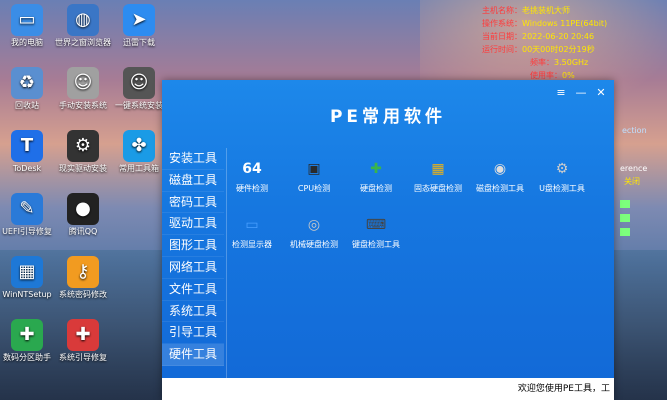 This screenshot has width=667, height=400. I want to click on ghost-icon: ☺, so click(83, 83).